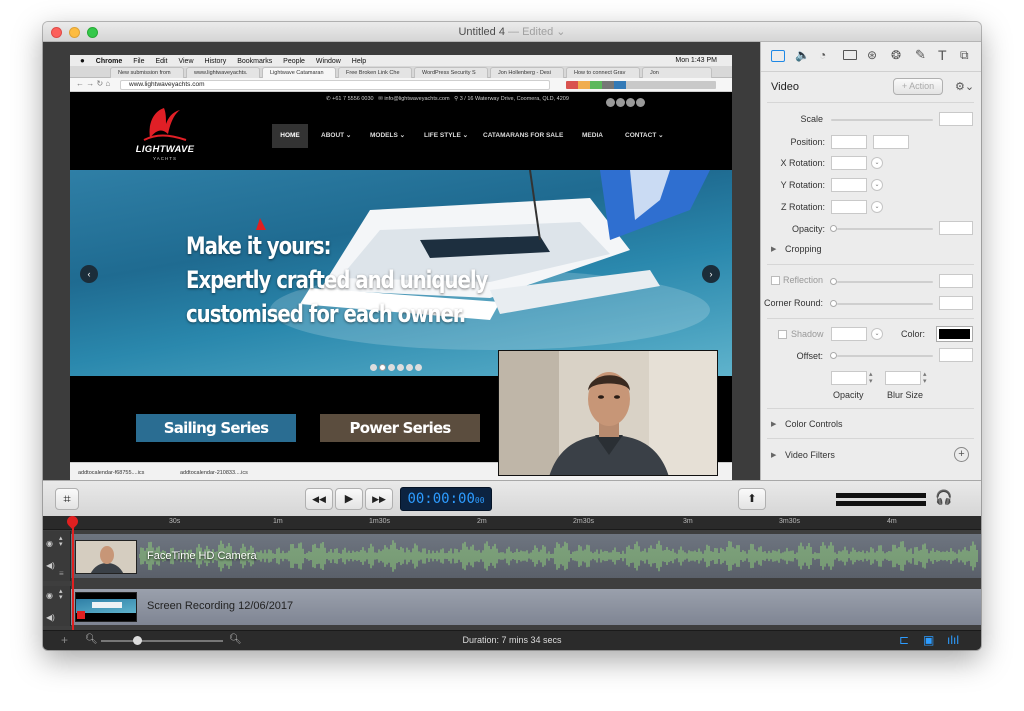  What do you see at coordinates (67, 499) in the screenshot?
I see `crop-tool-icon: ⌗` at bounding box center [67, 499].